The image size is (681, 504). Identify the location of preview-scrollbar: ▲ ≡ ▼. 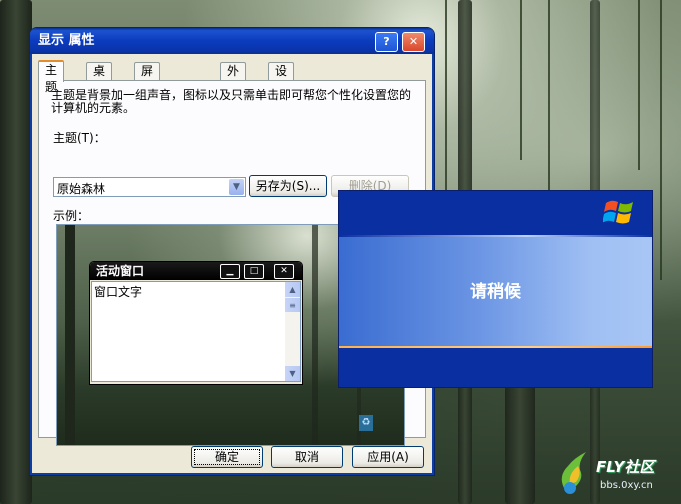
(292, 331).